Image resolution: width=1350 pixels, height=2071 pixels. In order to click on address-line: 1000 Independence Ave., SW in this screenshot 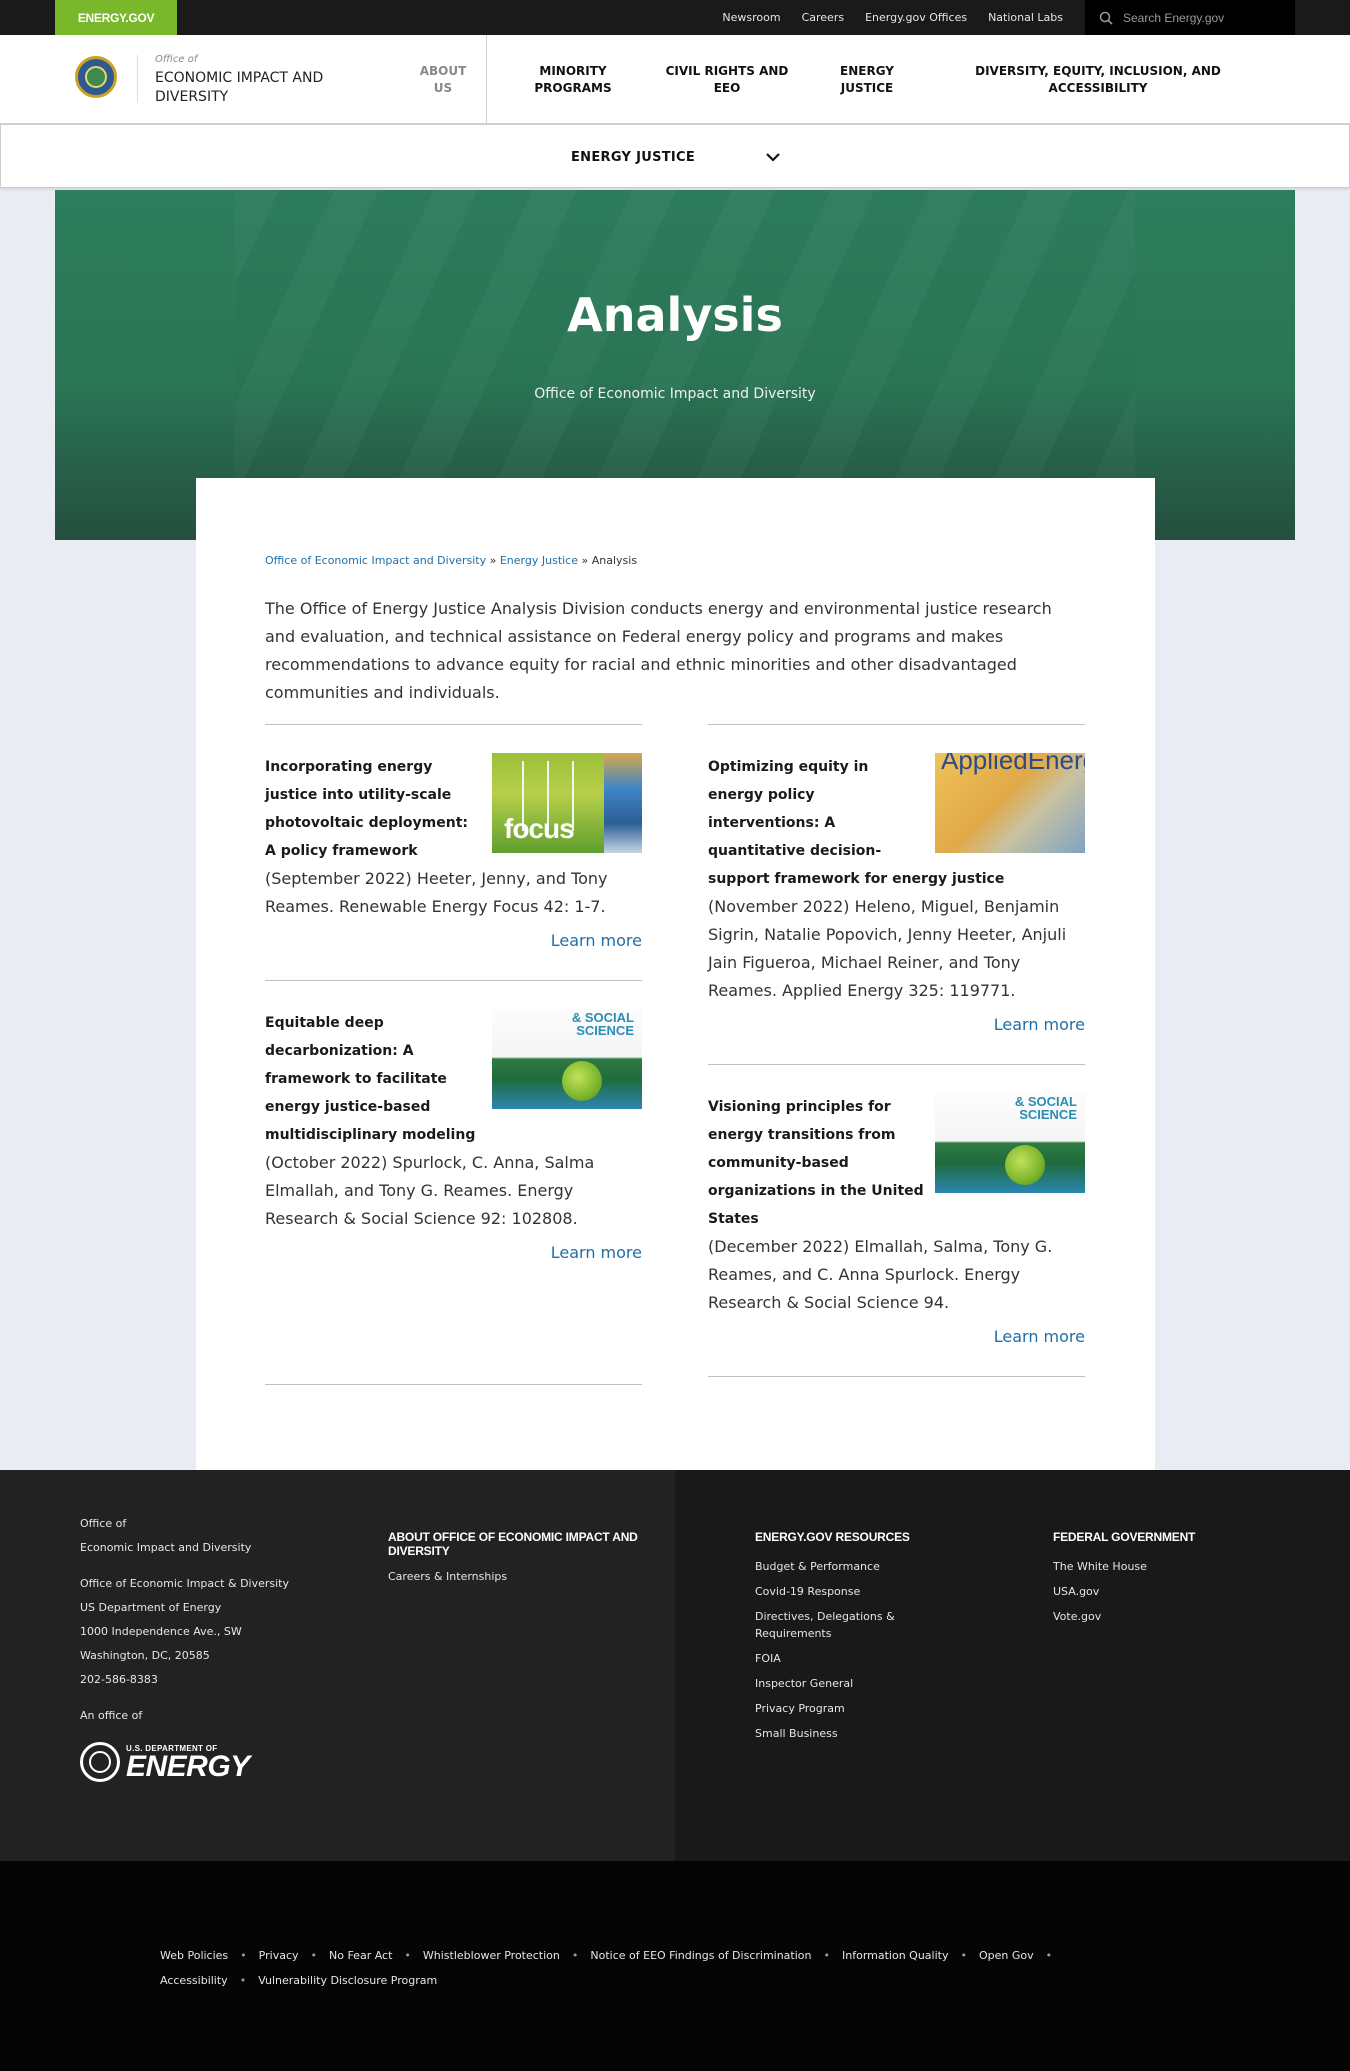, I will do `click(161, 1631)`.